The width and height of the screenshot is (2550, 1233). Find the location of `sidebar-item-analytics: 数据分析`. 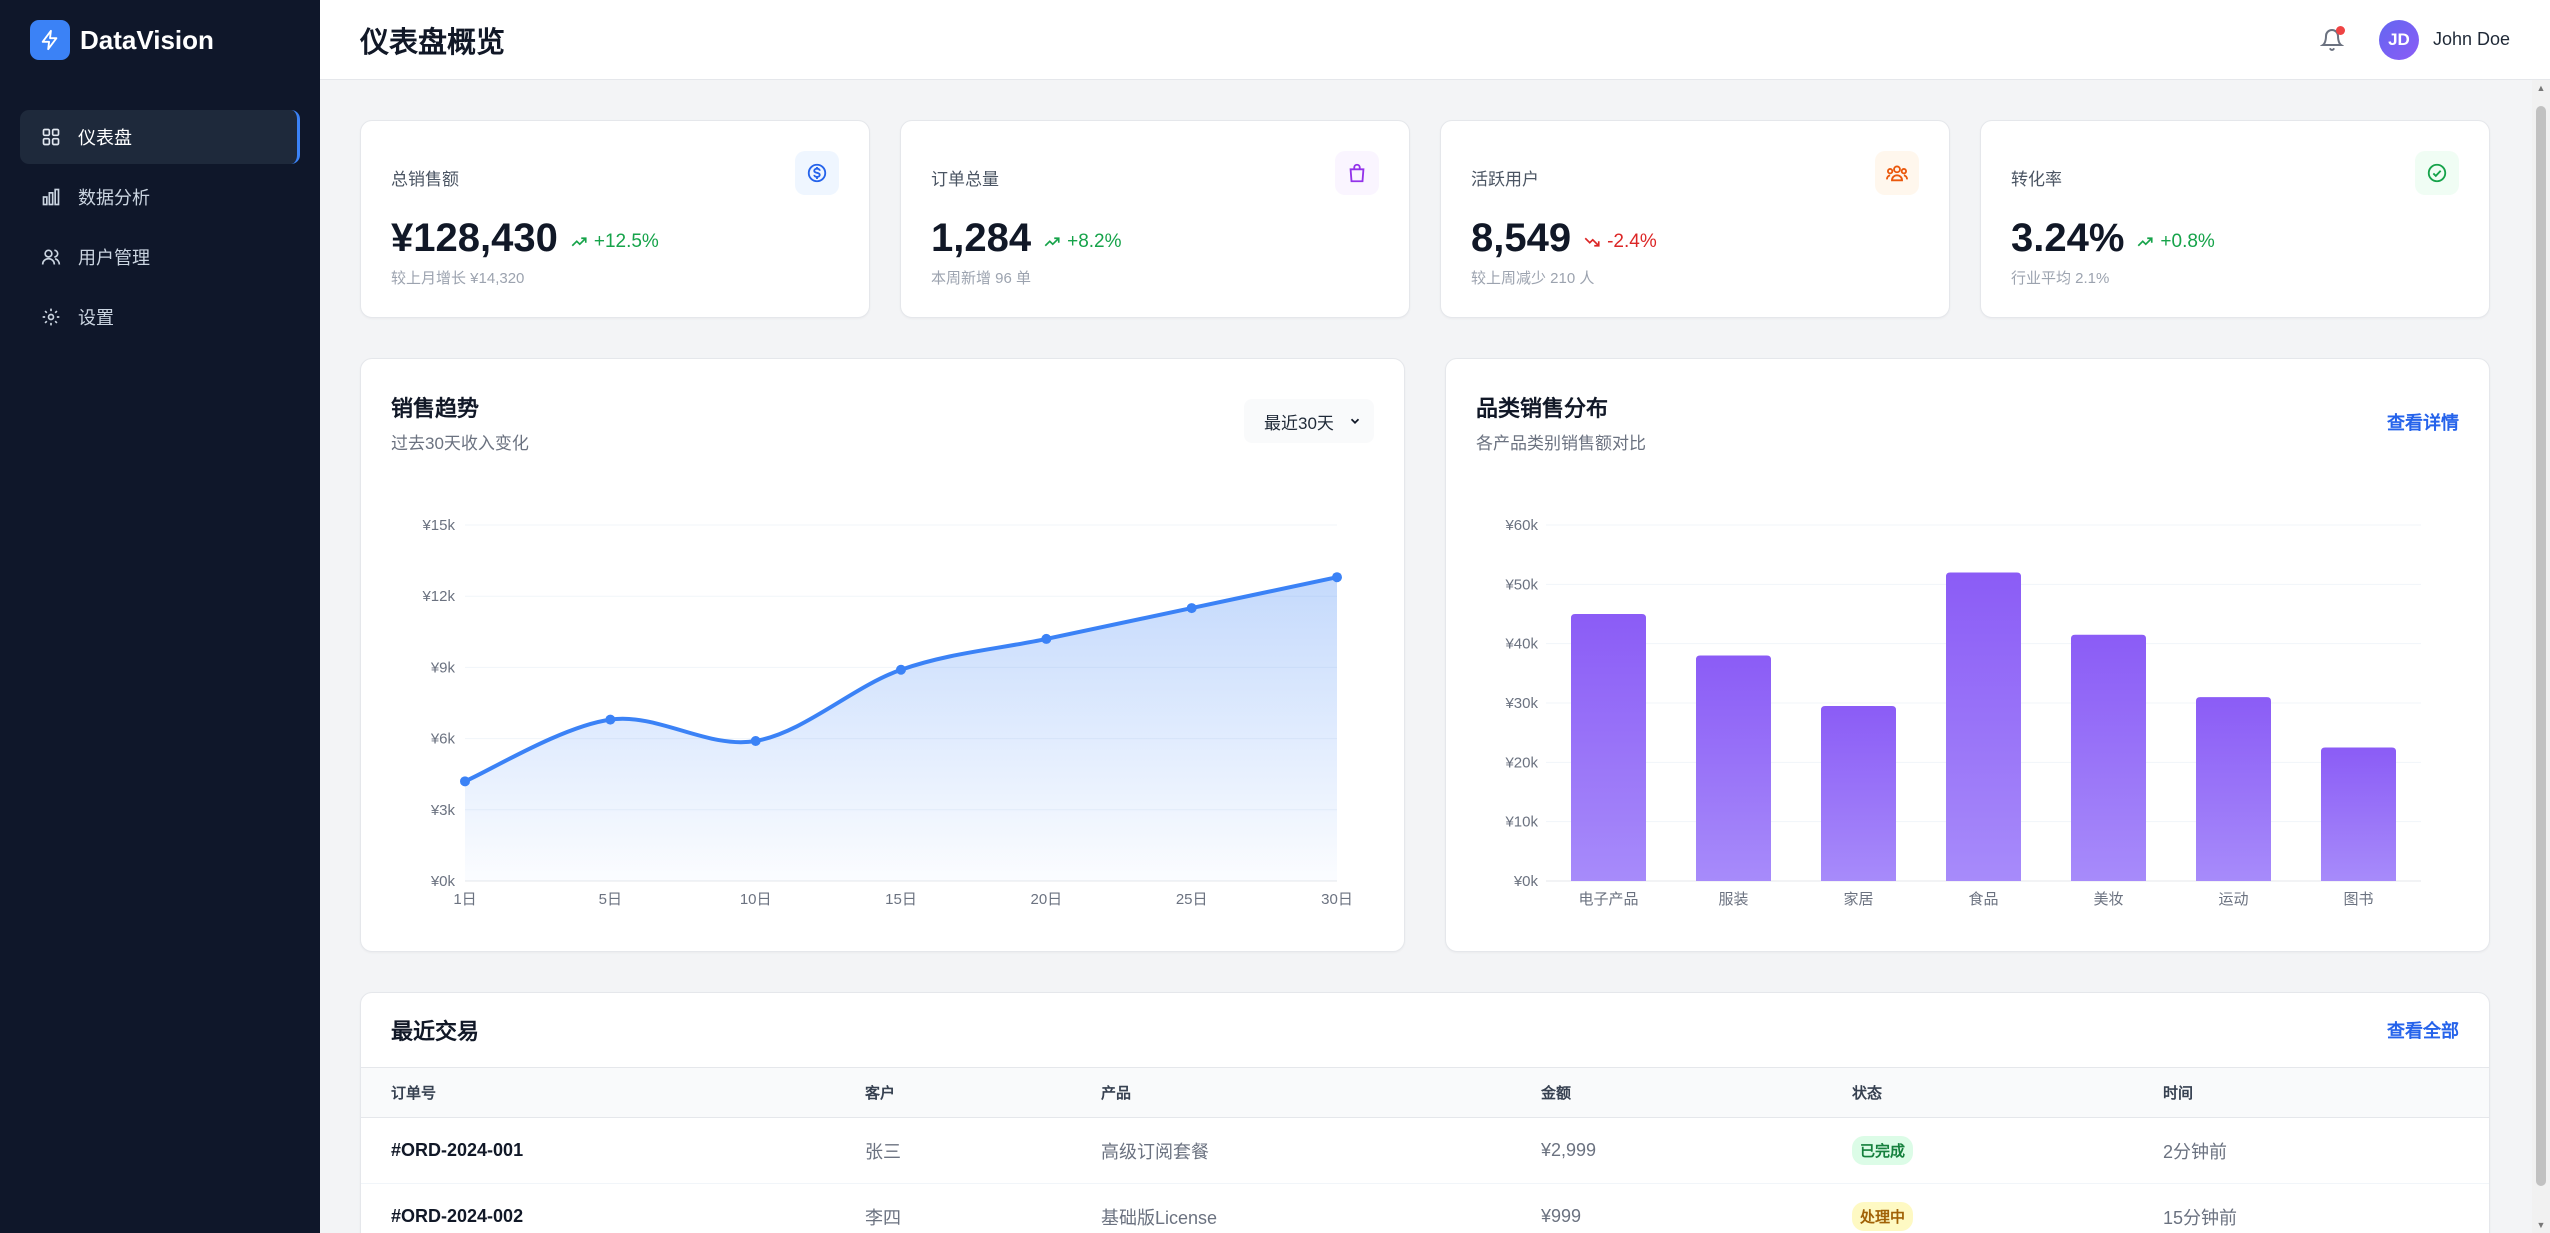

sidebar-item-analytics: 数据分析 is located at coordinates (160, 197).